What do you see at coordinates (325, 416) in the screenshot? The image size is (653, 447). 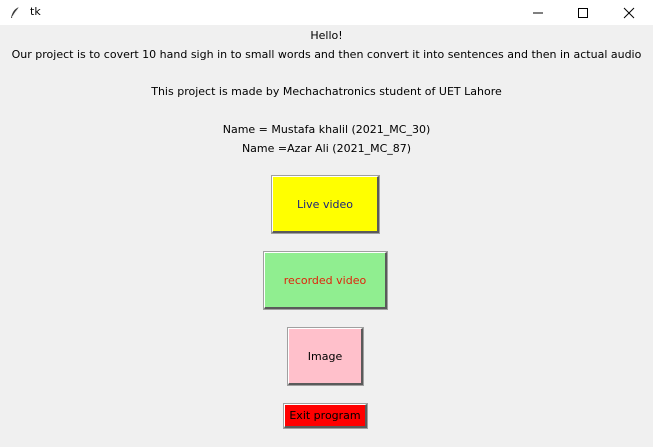 I see `exit-program-button: Exit program` at bounding box center [325, 416].